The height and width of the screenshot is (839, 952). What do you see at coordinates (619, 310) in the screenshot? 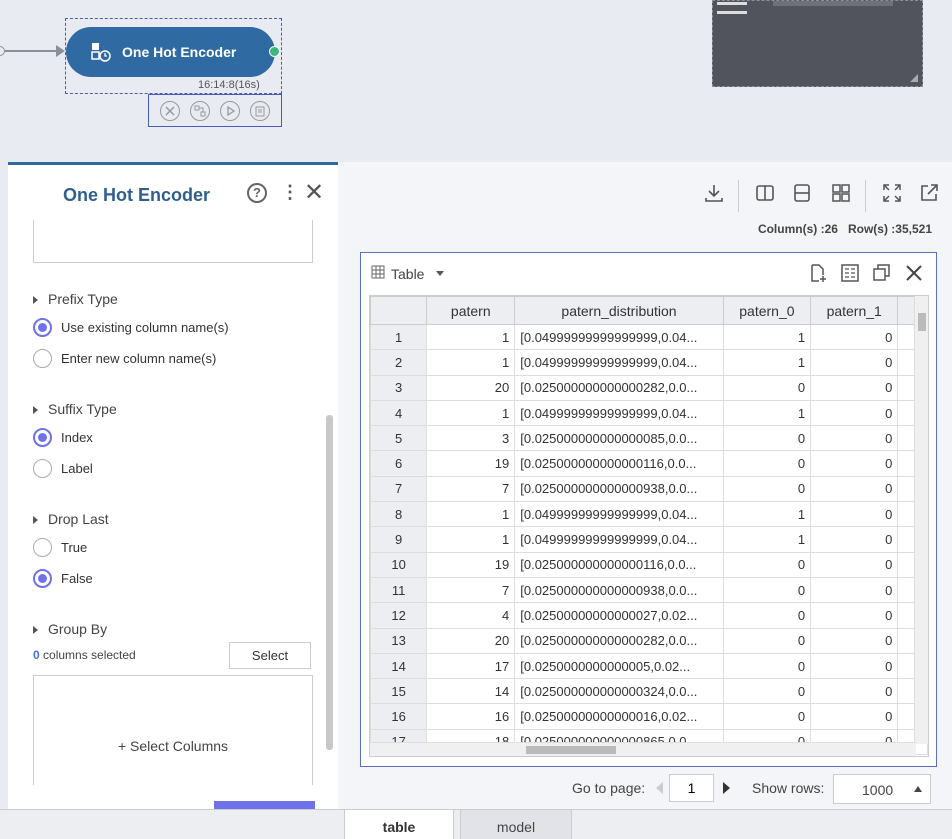
I see `column-header: patern_distribution` at bounding box center [619, 310].